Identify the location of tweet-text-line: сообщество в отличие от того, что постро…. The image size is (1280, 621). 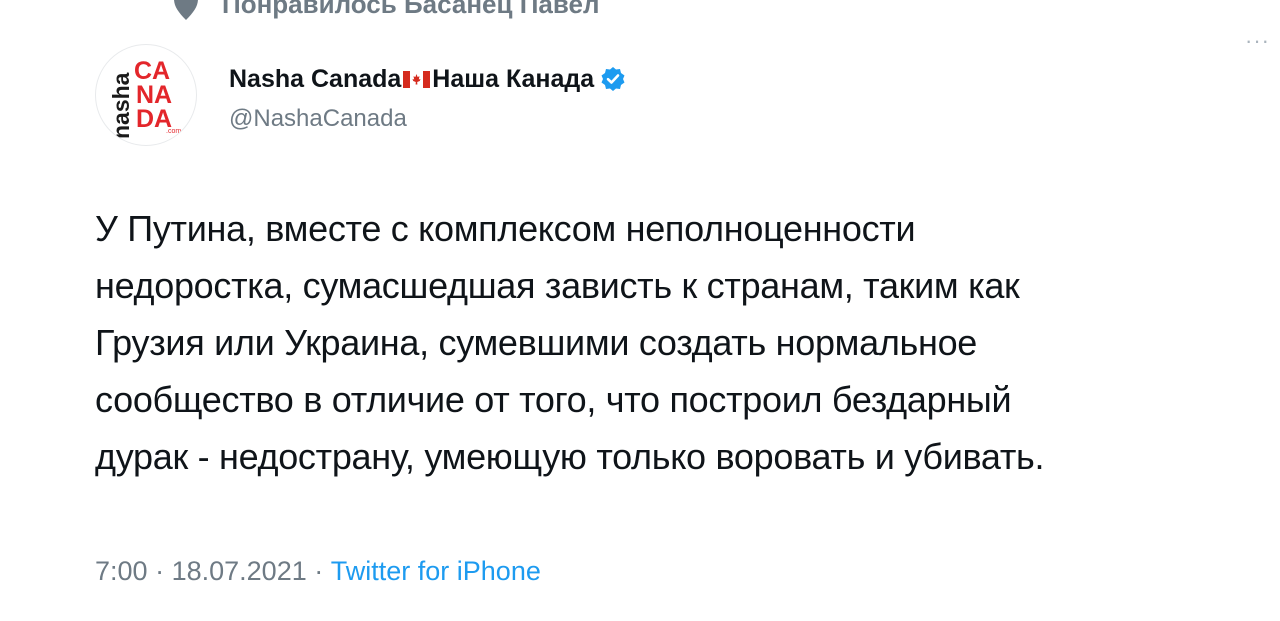
(553, 399).